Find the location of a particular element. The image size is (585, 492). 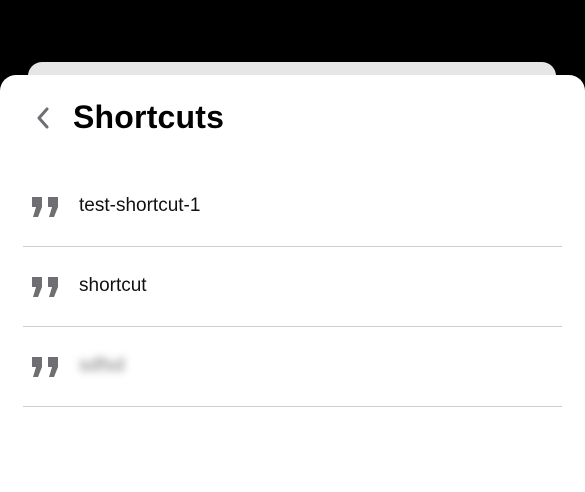

chevron-left-icon is located at coordinates (43, 120).